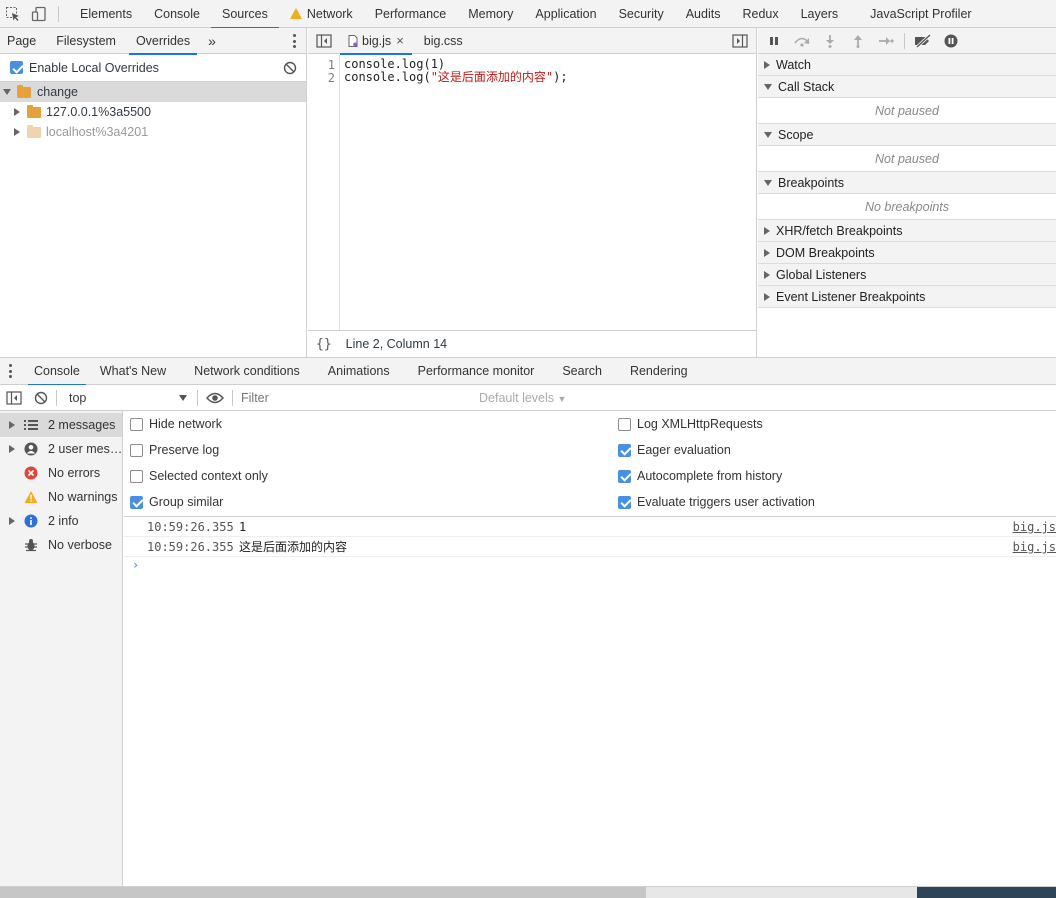  I want to click on console-prompt-icon: ›, so click(135, 565).